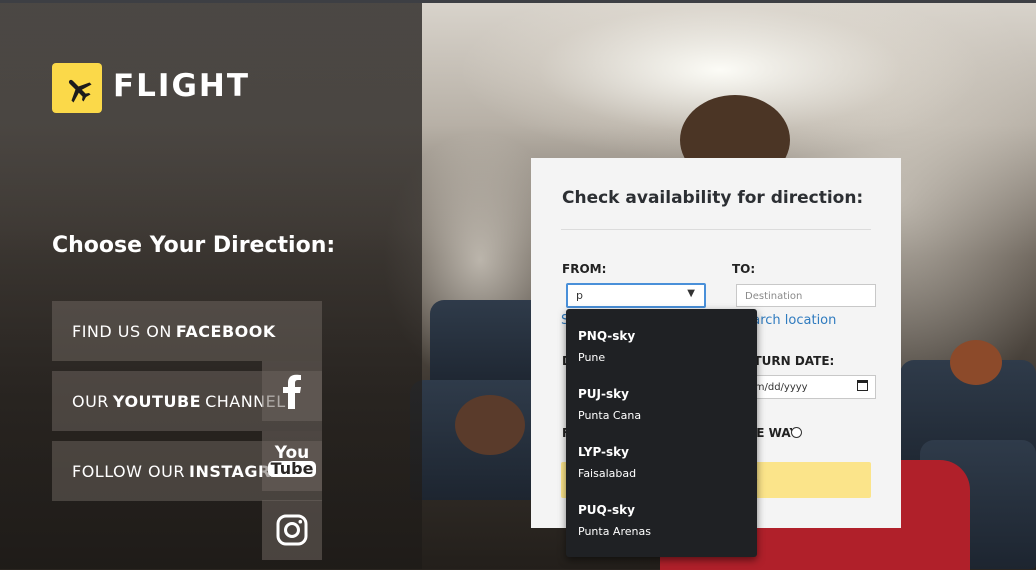  I want to click on facebook-link: FIND US ON FACEBOOK, so click(187, 331).